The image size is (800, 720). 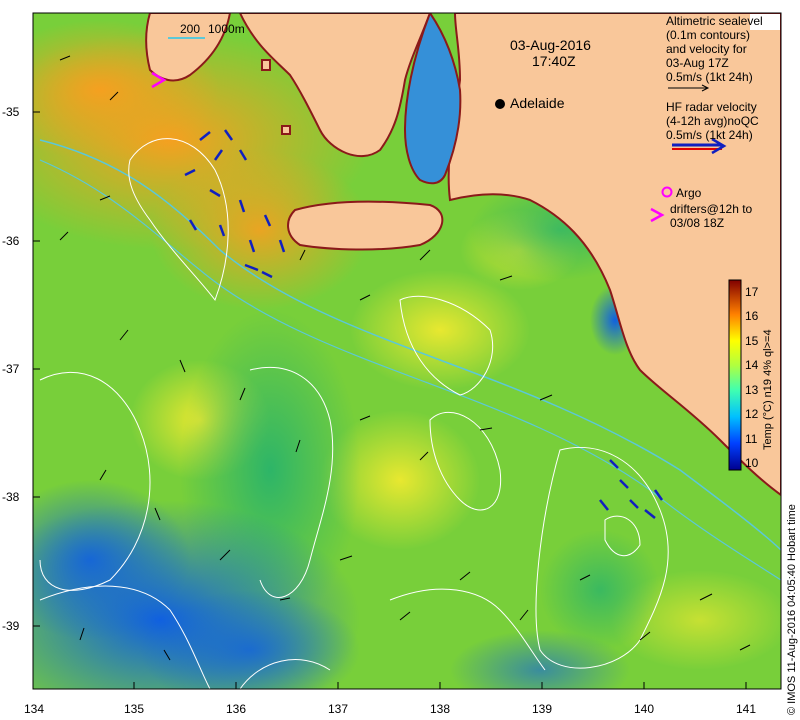 I want to click on y-tick-38: -38, so click(x=11, y=497).